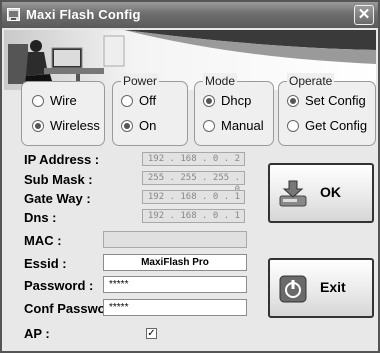 Image resolution: width=380 pixels, height=353 pixels. Describe the element at coordinates (59, 285) in the screenshot. I see `password-label: Password :` at that location.